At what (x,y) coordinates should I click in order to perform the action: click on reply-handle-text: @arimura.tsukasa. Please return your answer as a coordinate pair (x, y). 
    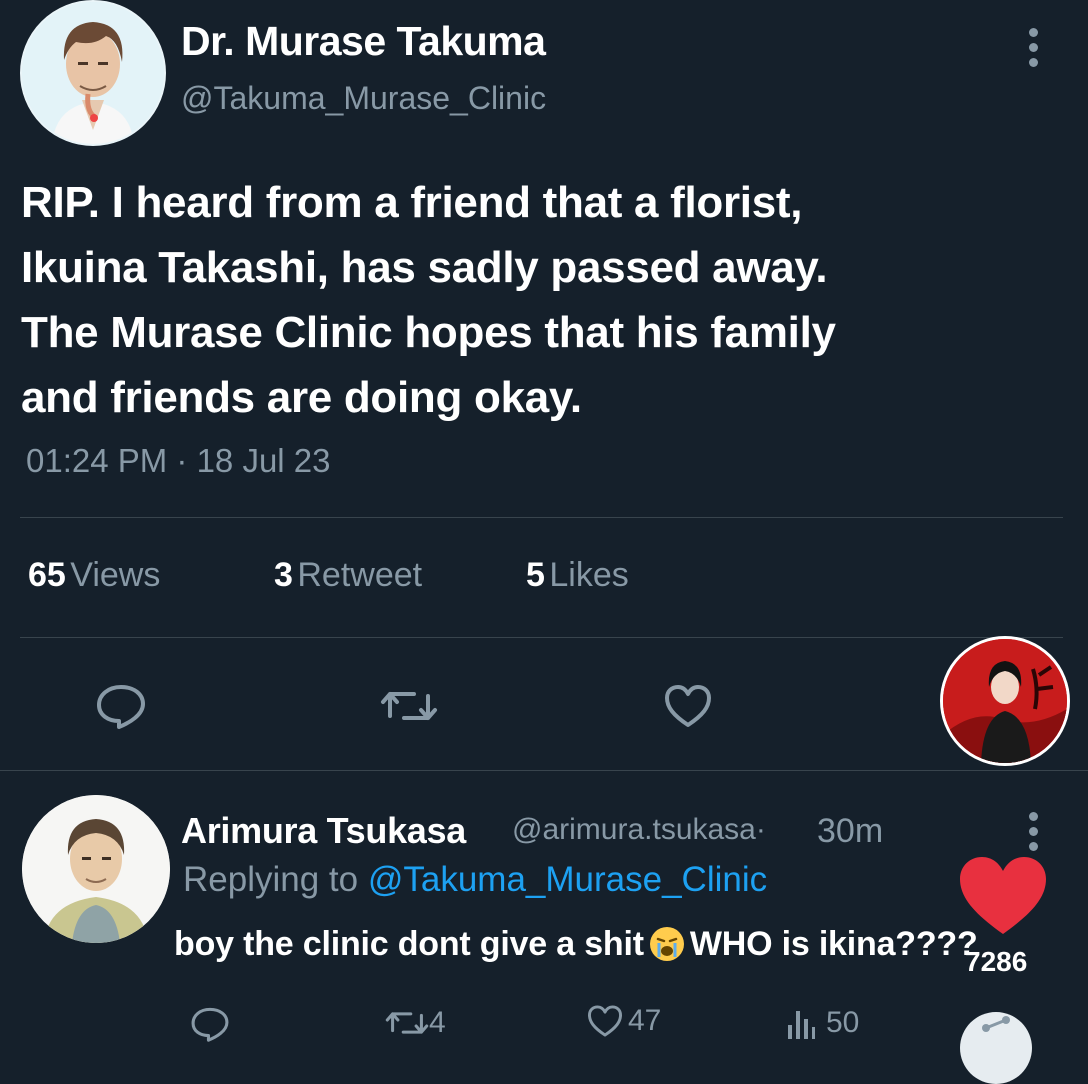
    Looking at the image, I should click on (634, 829).